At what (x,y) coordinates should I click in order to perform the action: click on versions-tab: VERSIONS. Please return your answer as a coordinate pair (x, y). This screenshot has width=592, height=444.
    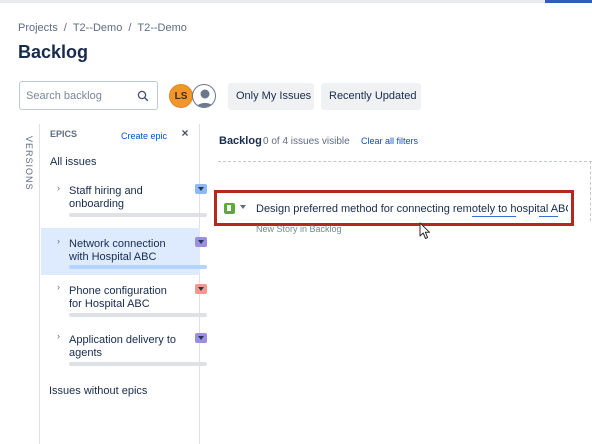
    Looking at the image, I should click on (30, 284).